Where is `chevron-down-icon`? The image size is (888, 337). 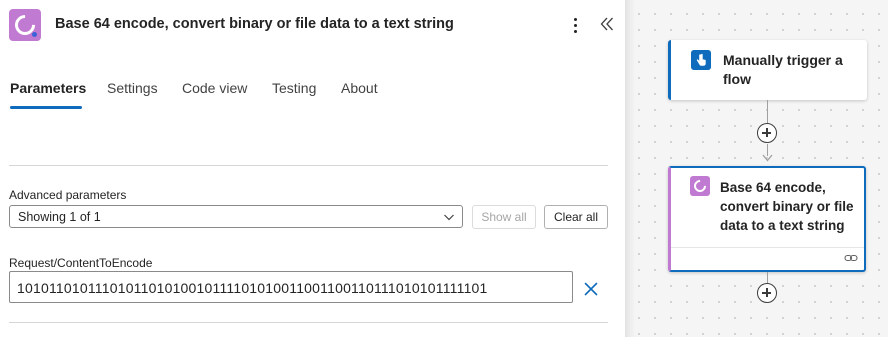 chevron-down-icon is located at coordinates (449, 217).